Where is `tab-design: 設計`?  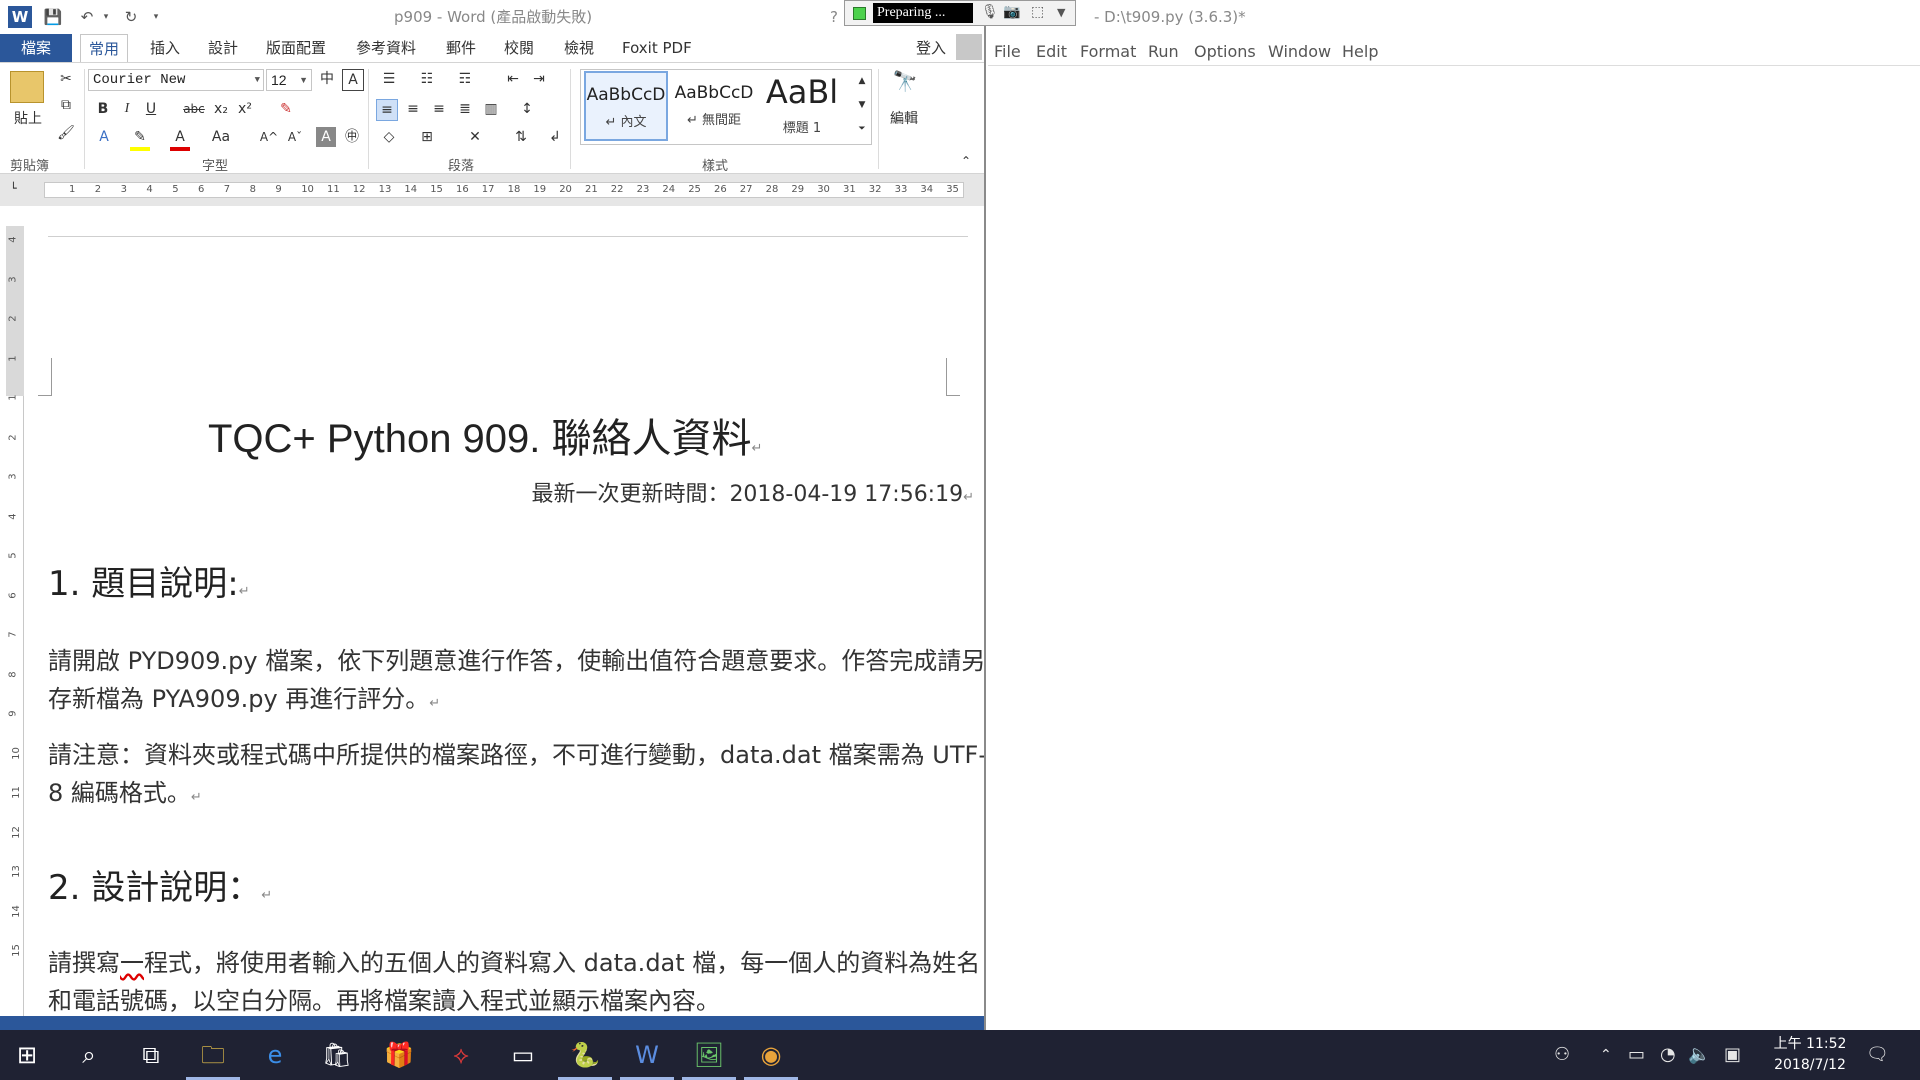 tab-design: 設計 is located at coordinates (223, 48).